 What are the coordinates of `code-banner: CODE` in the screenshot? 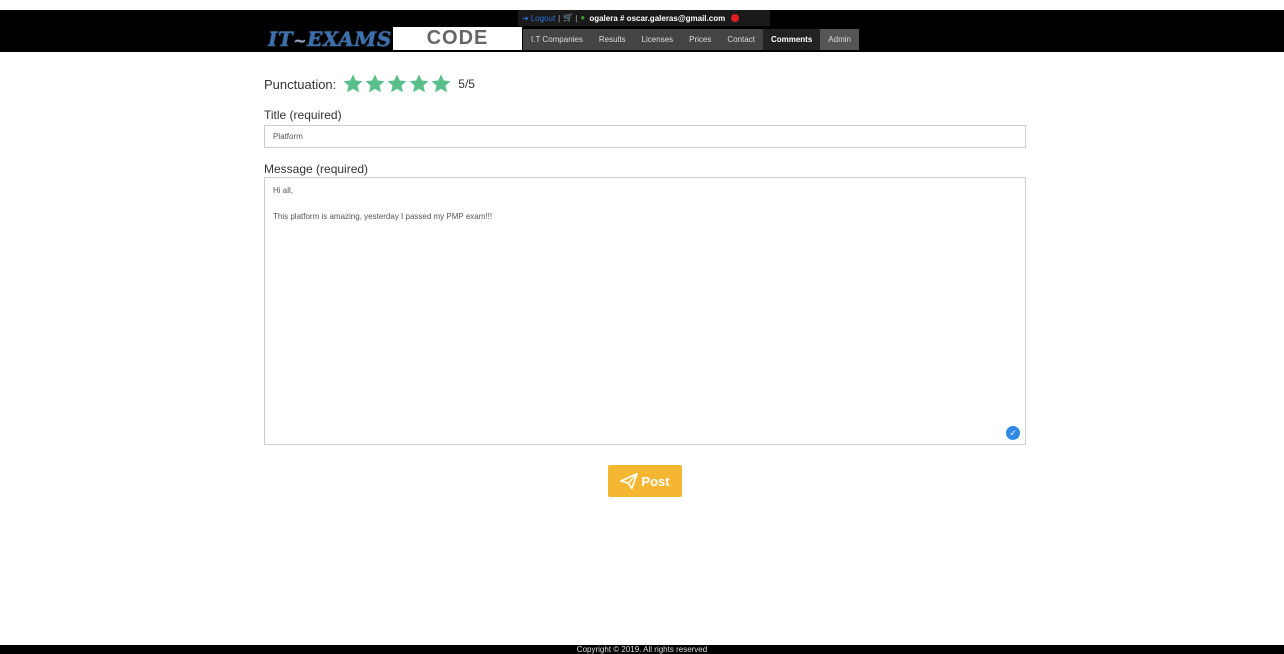 It's located at (457, 38).